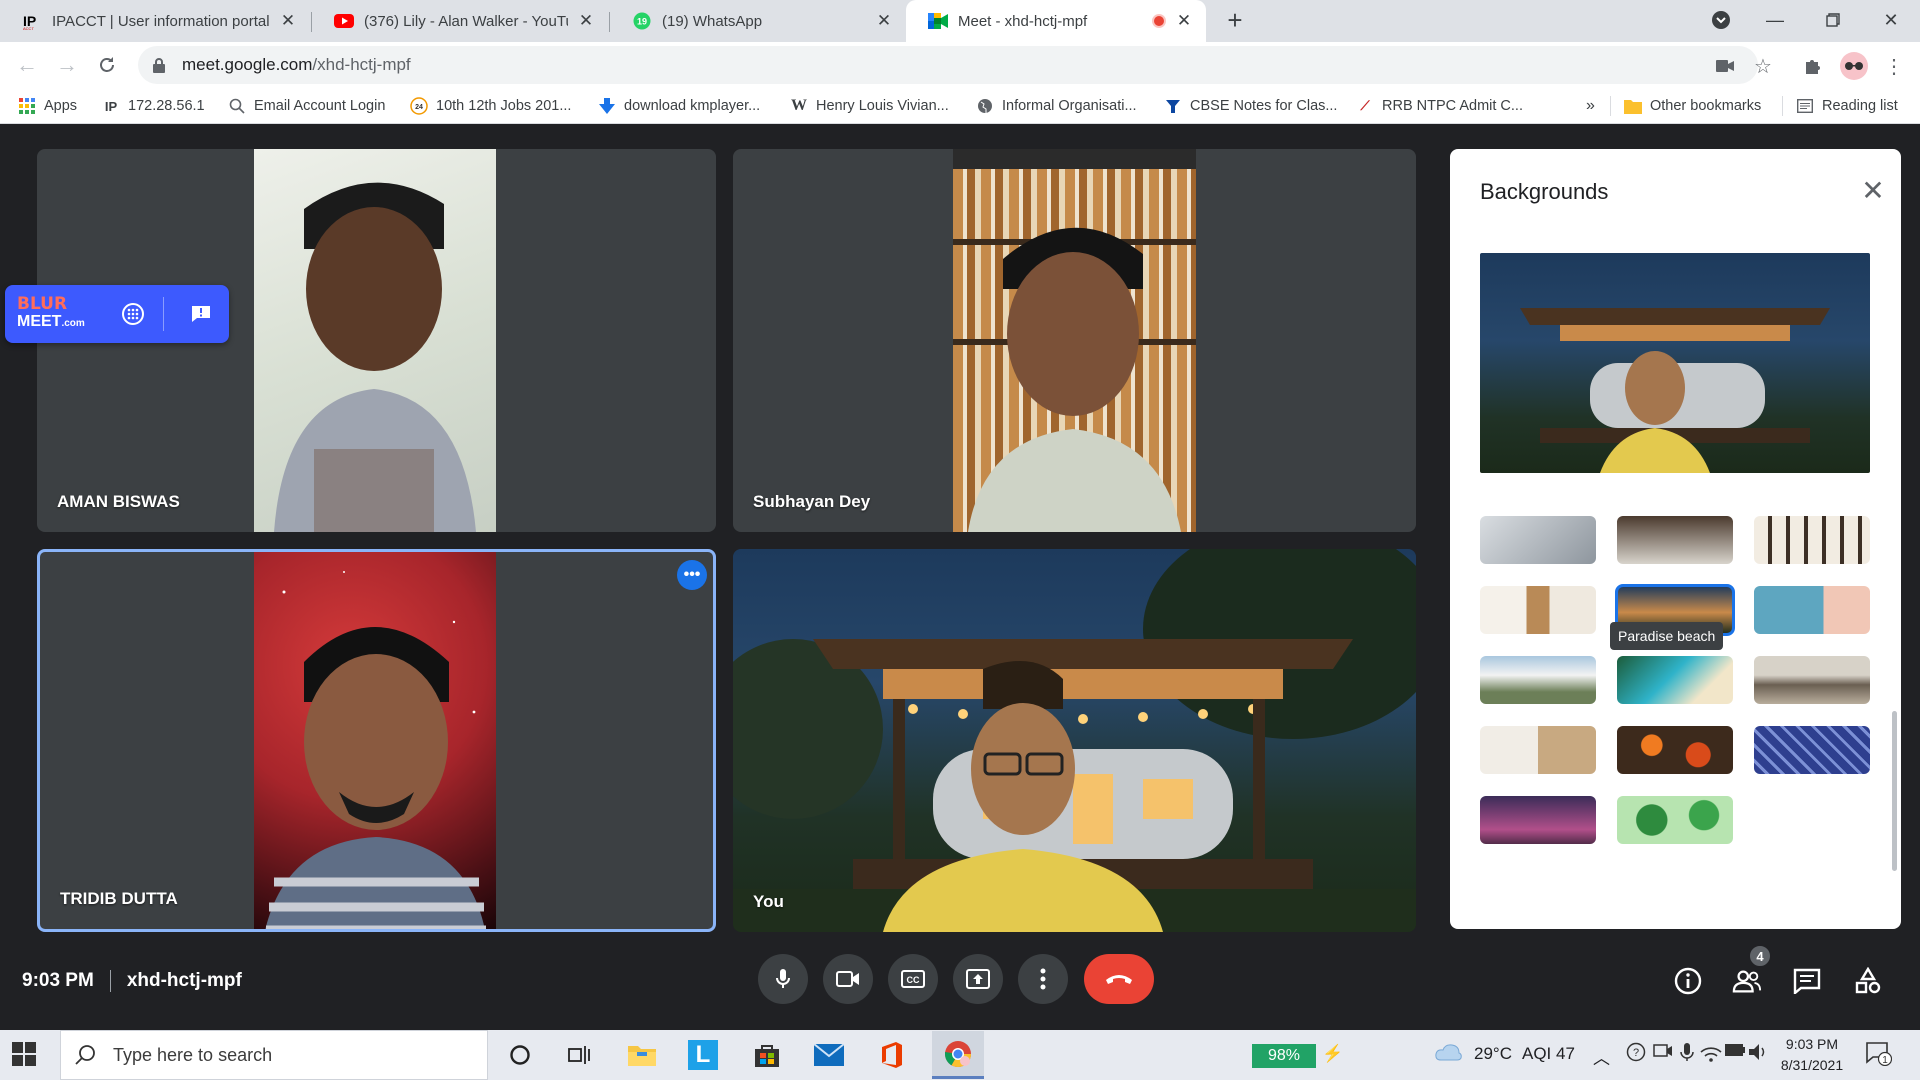 Image resolution: width=1920 pixels, height=1080 pixels. I want to click on webcam-in-use-icon, so click(1663, 1053).